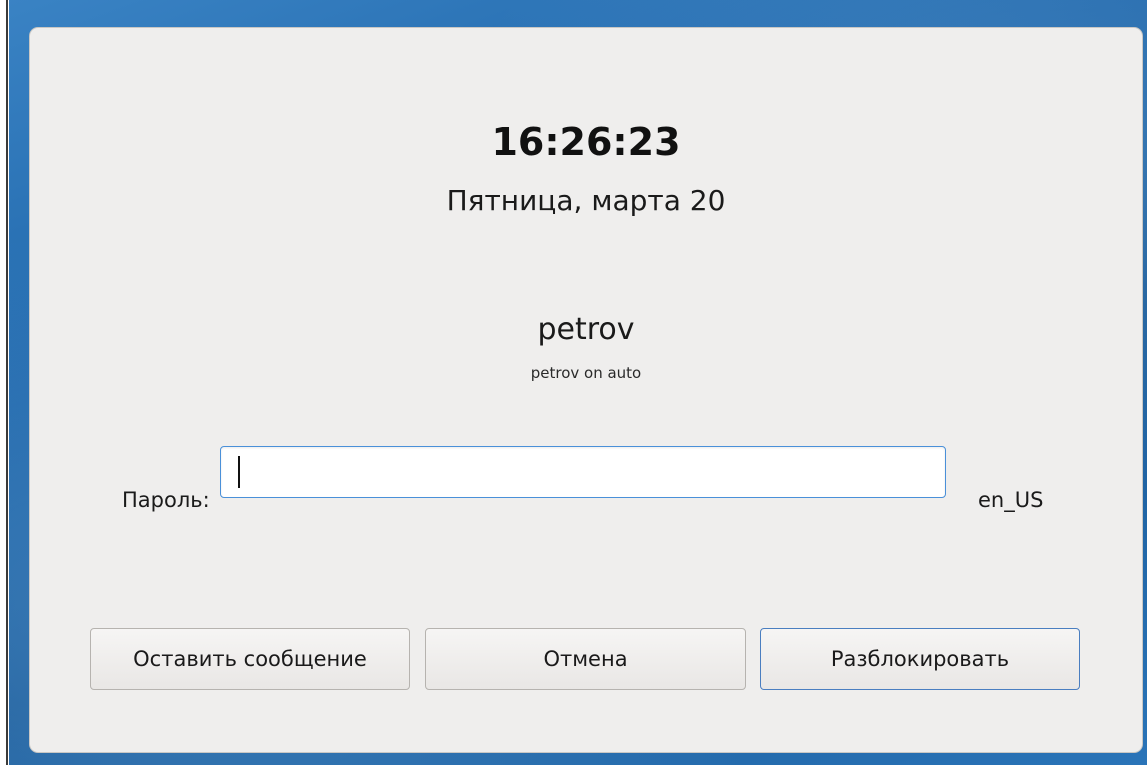 Image resolution: width=1147 pixels, height=765 pixels. I want to click on clock-time: 16:26:23, so click(586, 142).